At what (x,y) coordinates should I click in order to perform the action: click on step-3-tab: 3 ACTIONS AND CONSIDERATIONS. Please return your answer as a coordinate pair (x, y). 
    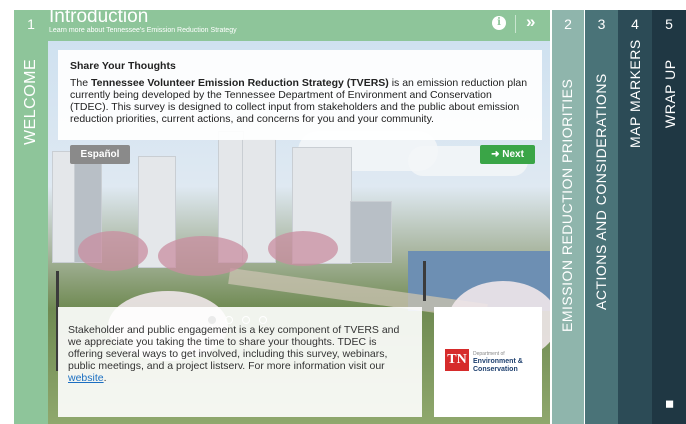
    Looking at the image, I should click on (601, 217).